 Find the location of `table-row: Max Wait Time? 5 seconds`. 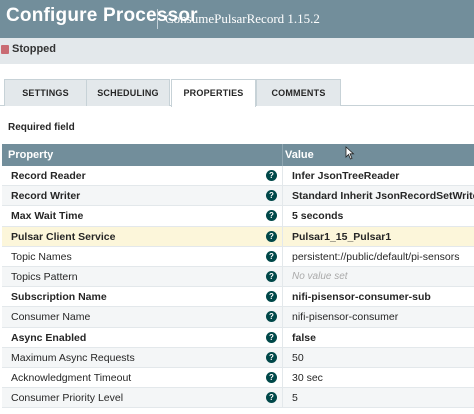

table-row: Max Wait Time? 5 seconds is located at coordinates (238, 216).